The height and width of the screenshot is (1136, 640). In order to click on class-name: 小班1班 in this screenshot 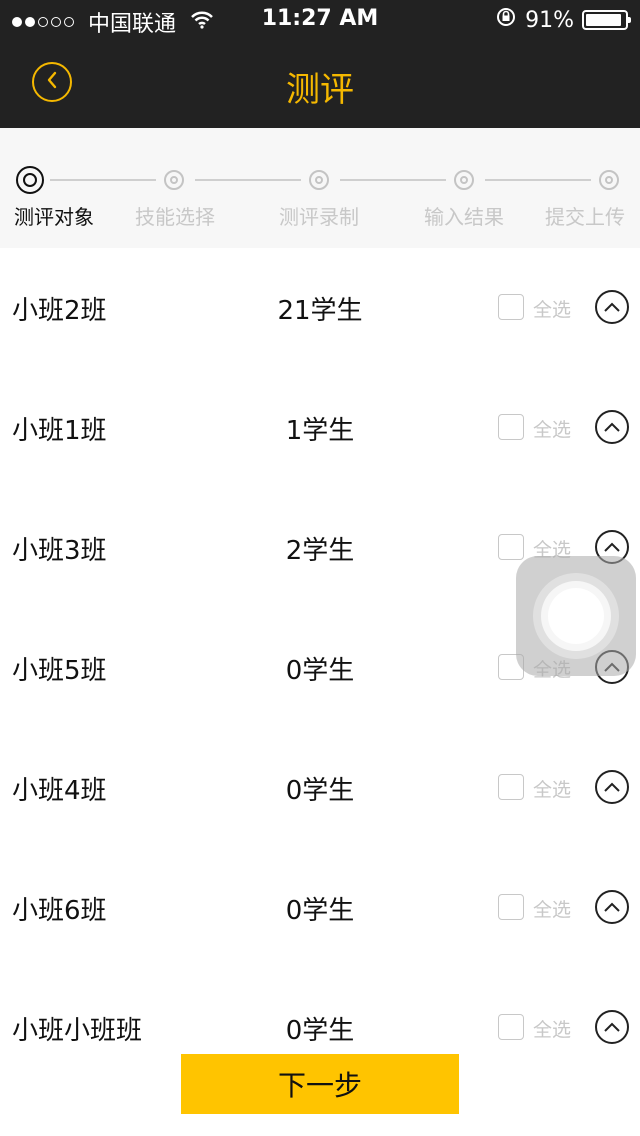, I will do `click(59, 431)`.